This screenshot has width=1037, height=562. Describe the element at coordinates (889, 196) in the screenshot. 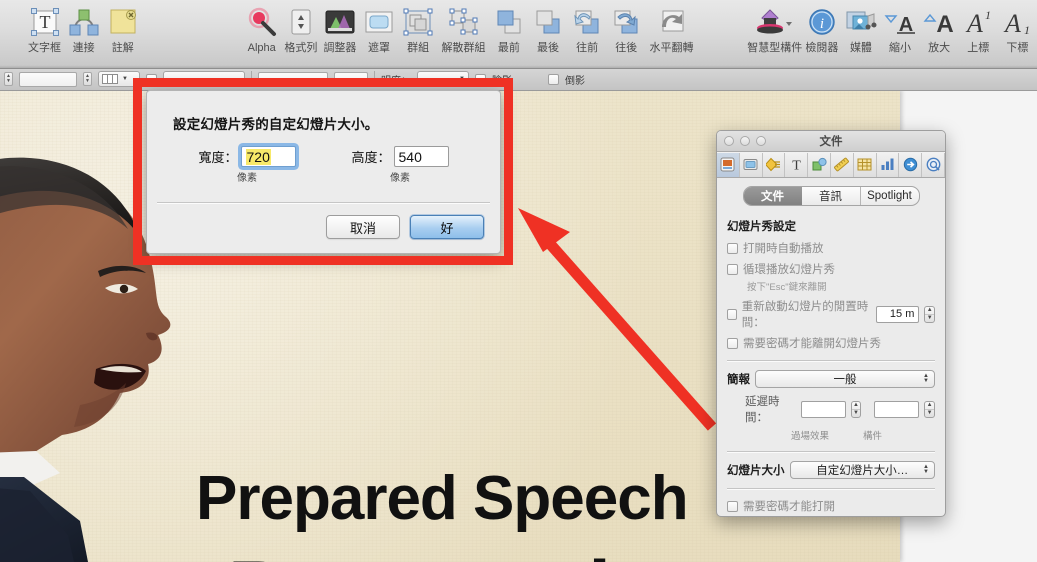

I see `tab-spotlight: Spotlight` at that location.